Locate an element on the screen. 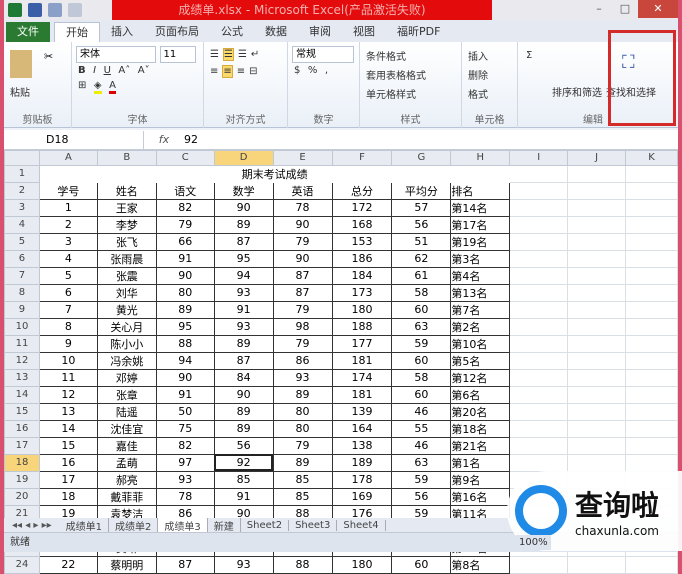 This screenshot has height=574, width=682. minimize-button: – is located at coordinates (599, 9).